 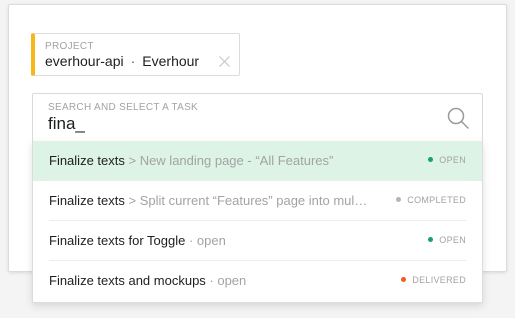 What do you see at coordinates (123, 107) in the screenshot?
I see `search-label: SEARCH AND SELECT A TASK` at bounding box center [123, 107].